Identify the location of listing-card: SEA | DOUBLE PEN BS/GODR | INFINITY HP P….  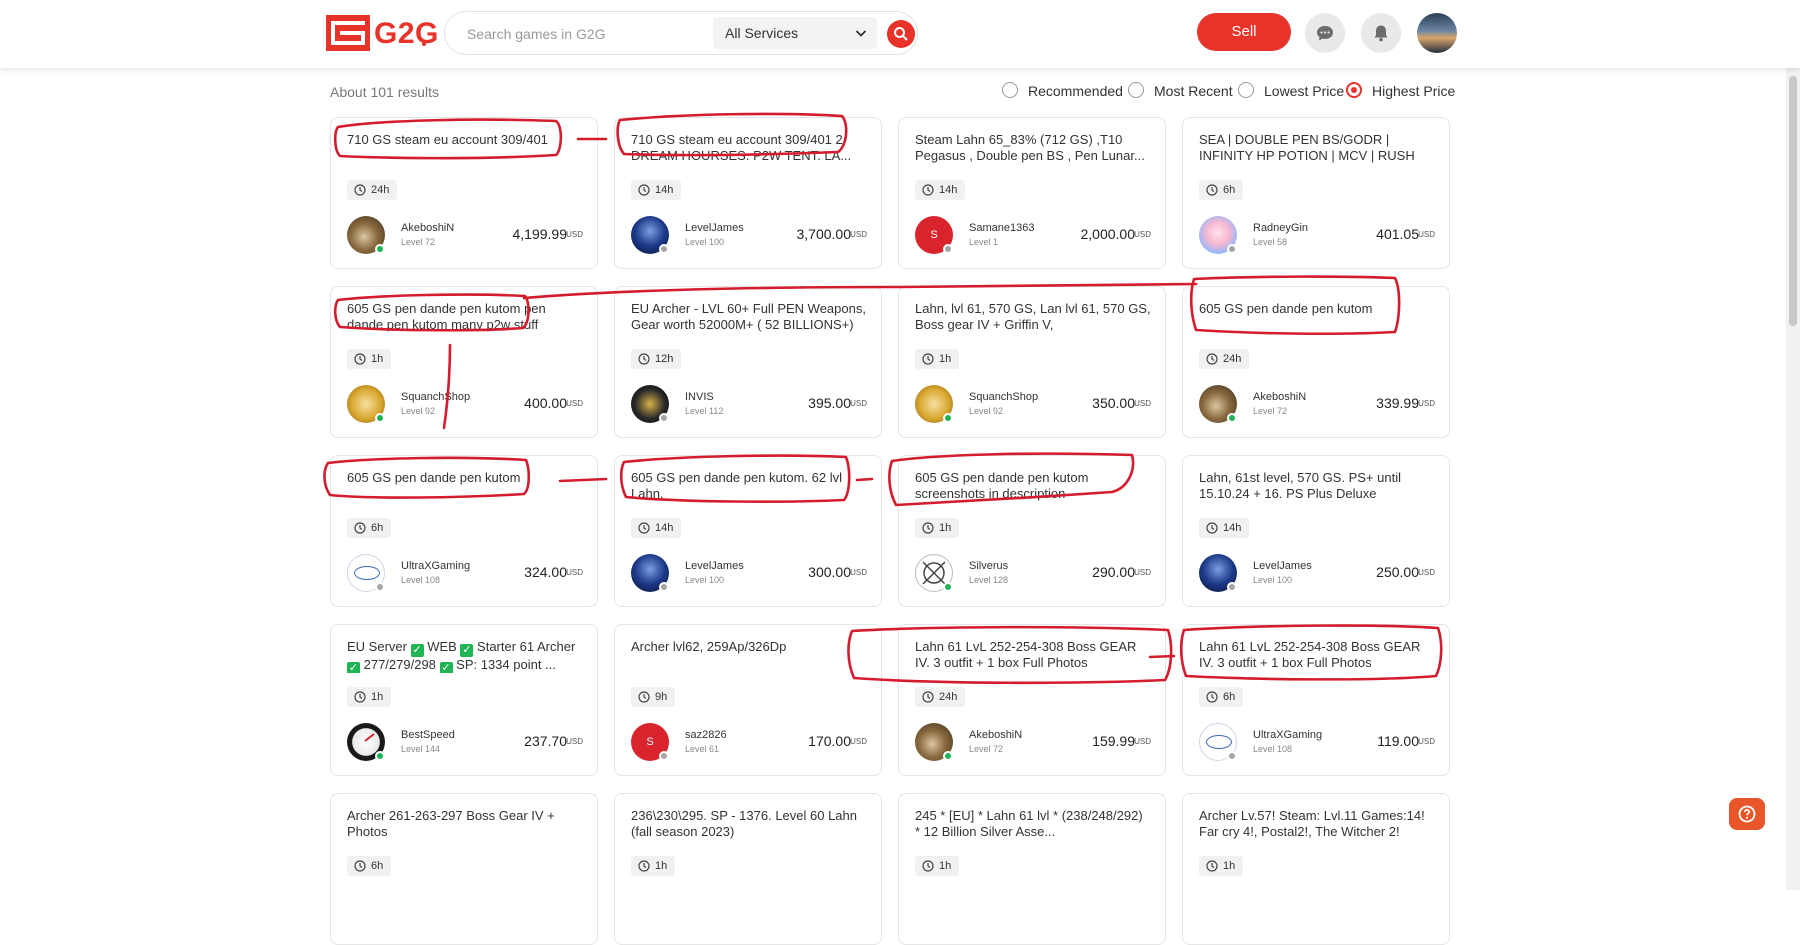
(1316, 193).